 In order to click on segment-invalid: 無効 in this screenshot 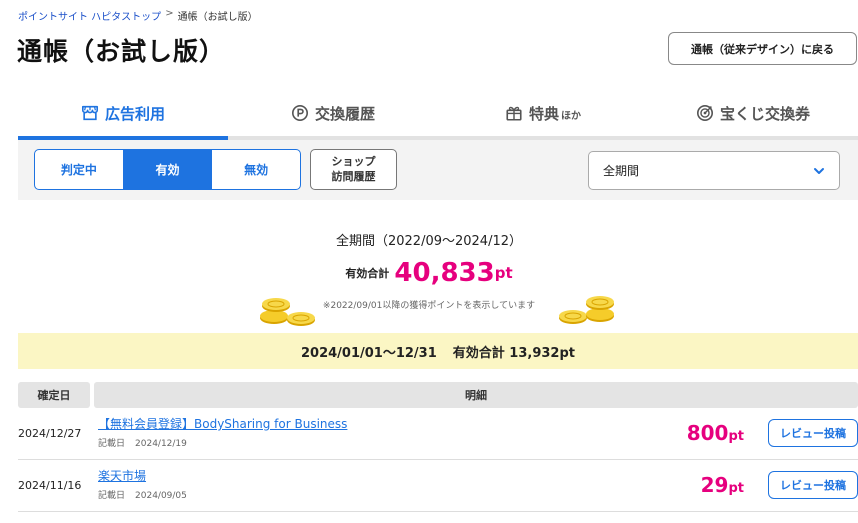, I will do `click(256, 169)`.